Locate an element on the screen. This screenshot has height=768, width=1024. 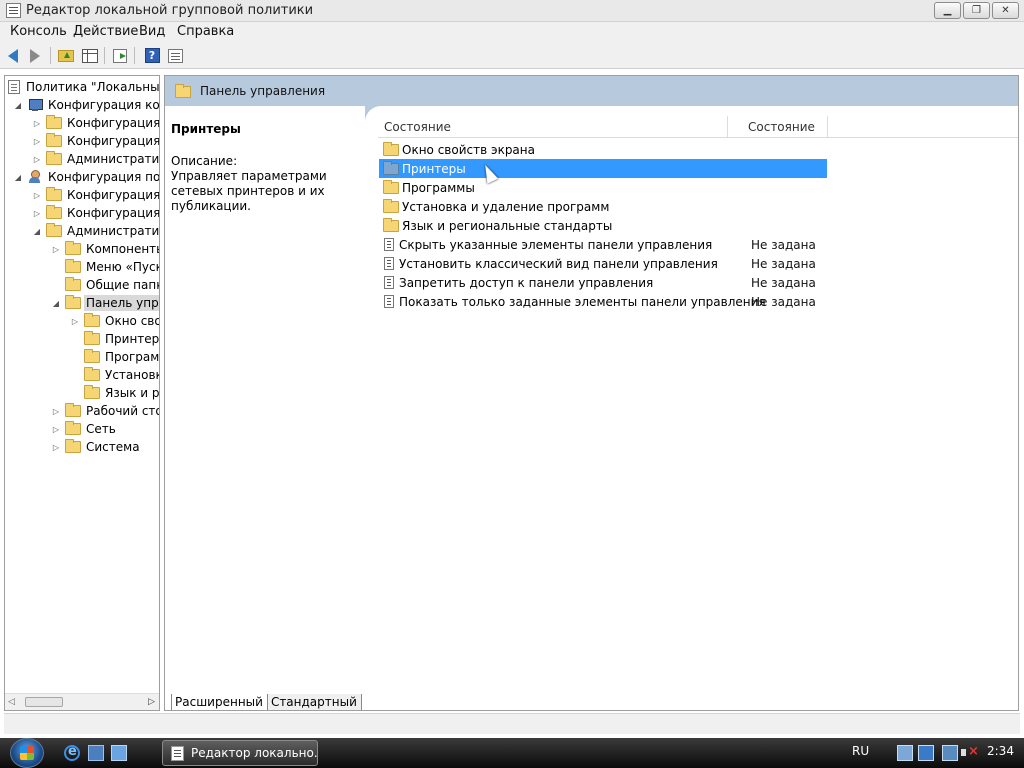
tree-item: ▷ Система is located at coordinates (96, 447).